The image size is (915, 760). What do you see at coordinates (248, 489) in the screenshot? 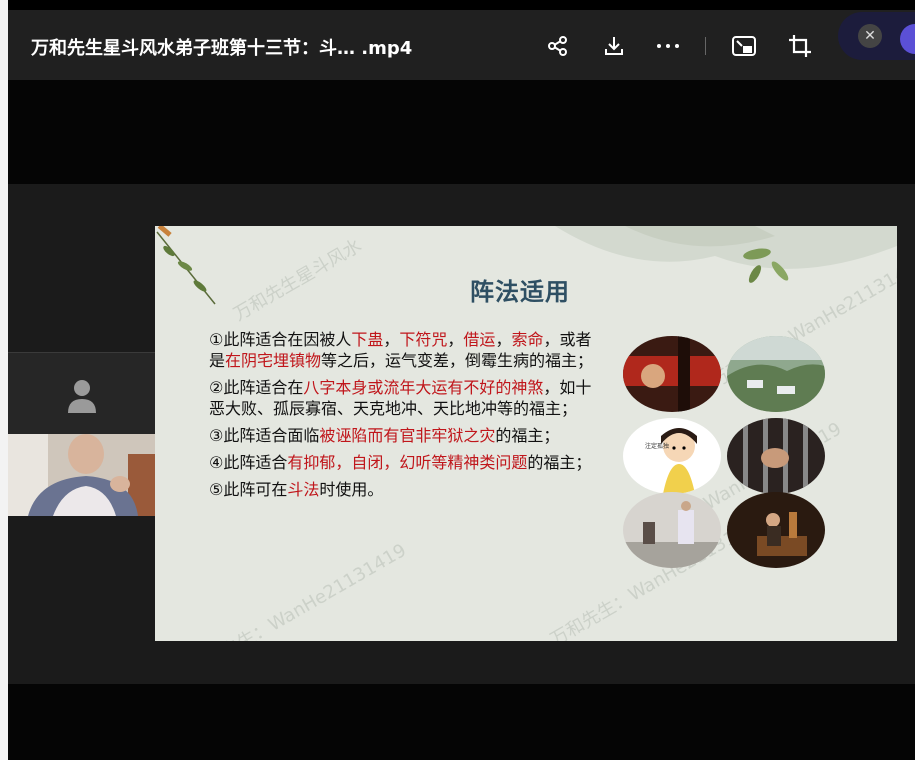
I see `bullet-text: ⑤此阵可在` at bounding box center [248, 489].